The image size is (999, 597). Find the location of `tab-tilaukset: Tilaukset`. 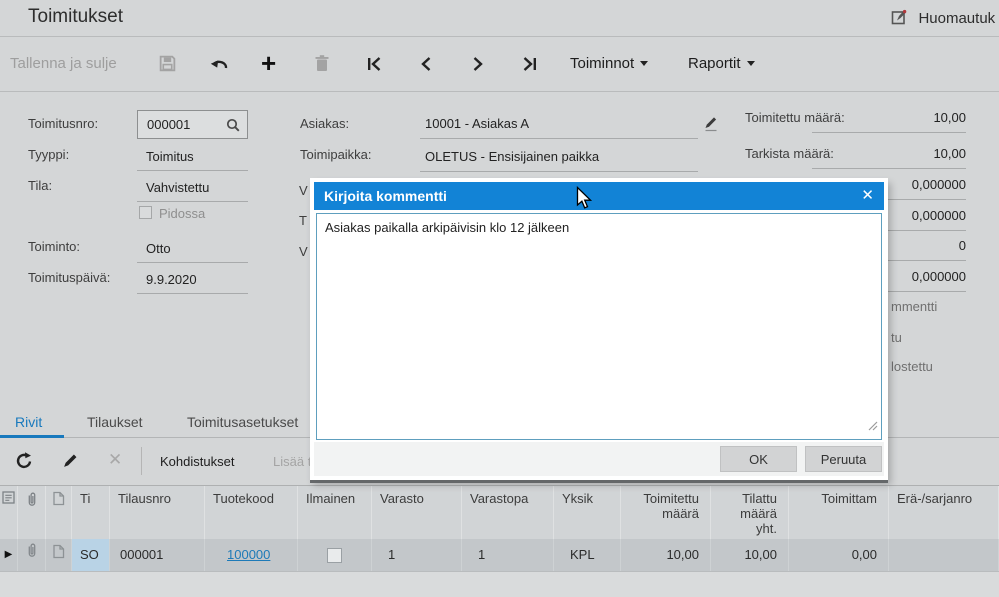

tab-tilaukset: Tilaukset is located at coordinates (115, 422).